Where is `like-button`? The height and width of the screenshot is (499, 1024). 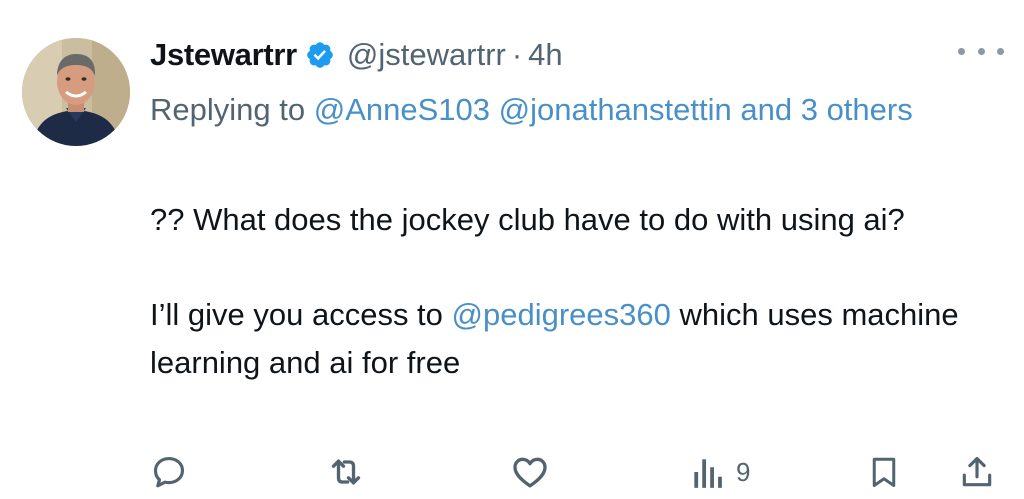 like-button is located at coordinates (530, 472).